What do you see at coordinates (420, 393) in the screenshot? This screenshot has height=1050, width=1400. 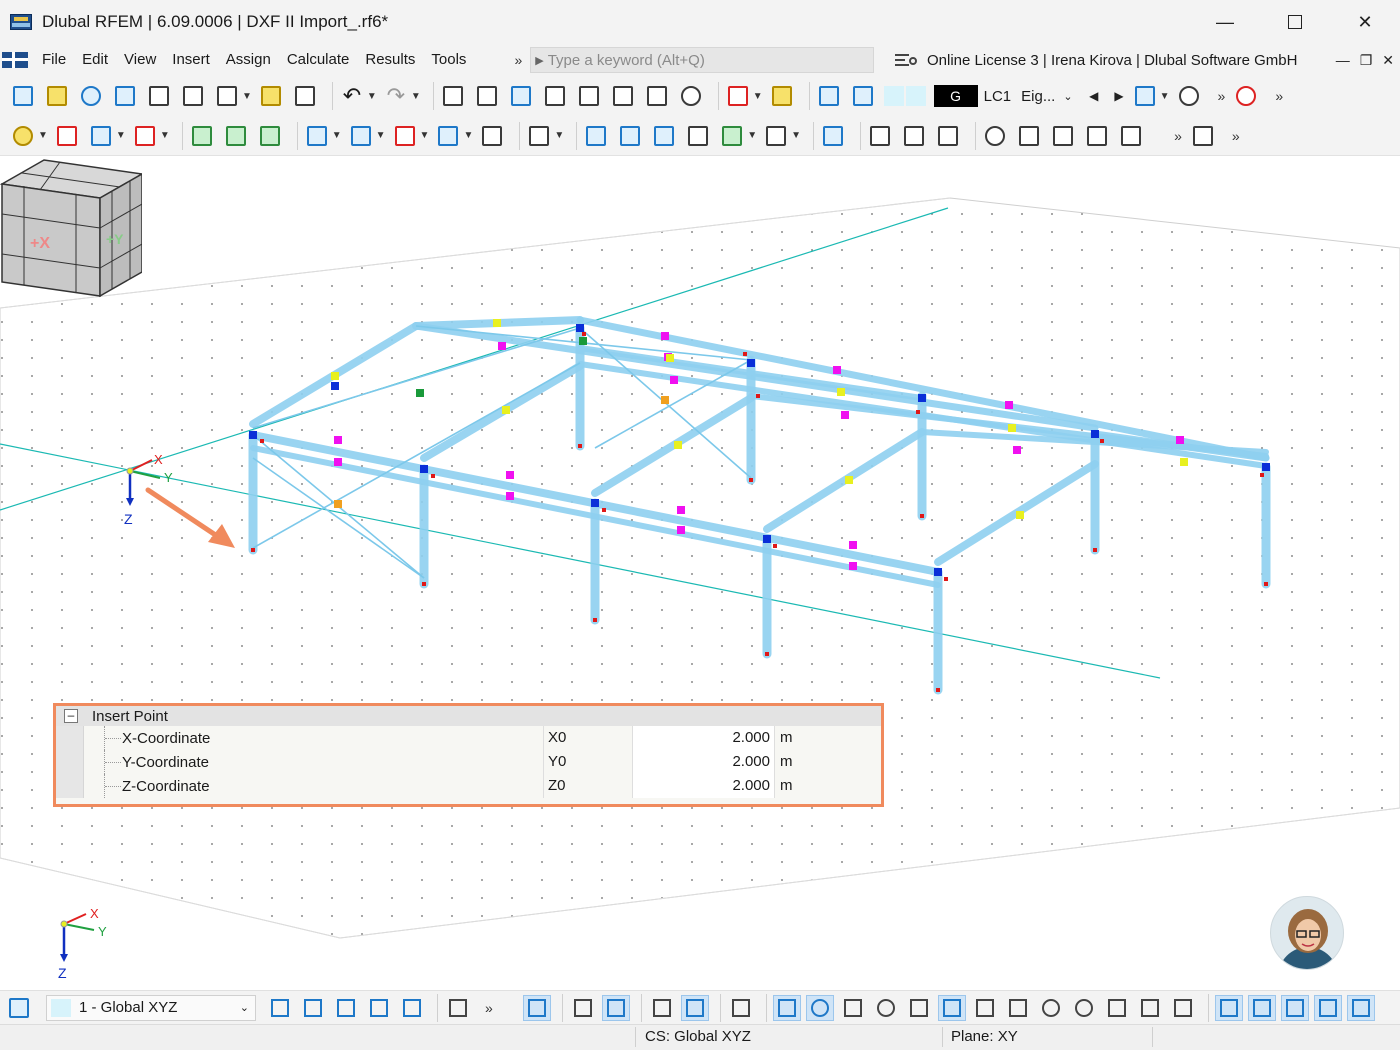 I see `support-node` at bounding box center [420, 393].